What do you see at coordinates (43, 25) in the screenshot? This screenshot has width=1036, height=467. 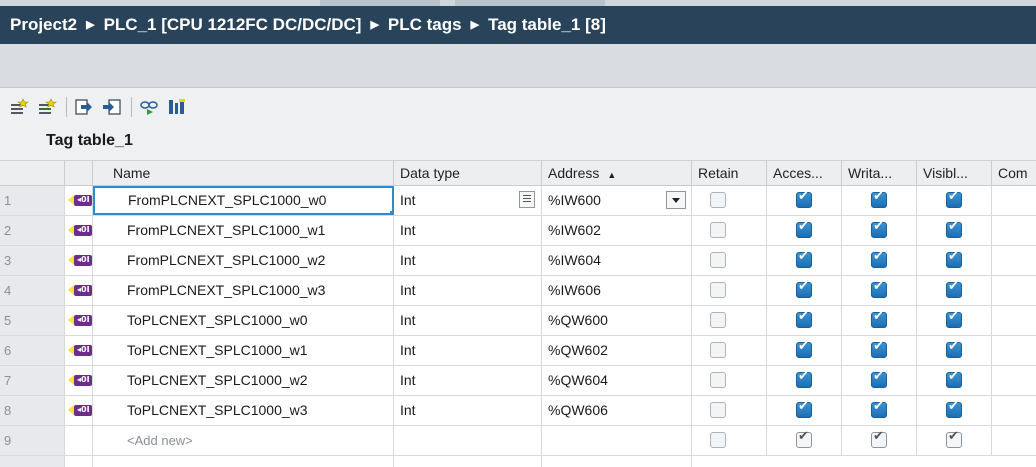 I see `breadcrumb-project: Project2` at bounding box center [43, 25].